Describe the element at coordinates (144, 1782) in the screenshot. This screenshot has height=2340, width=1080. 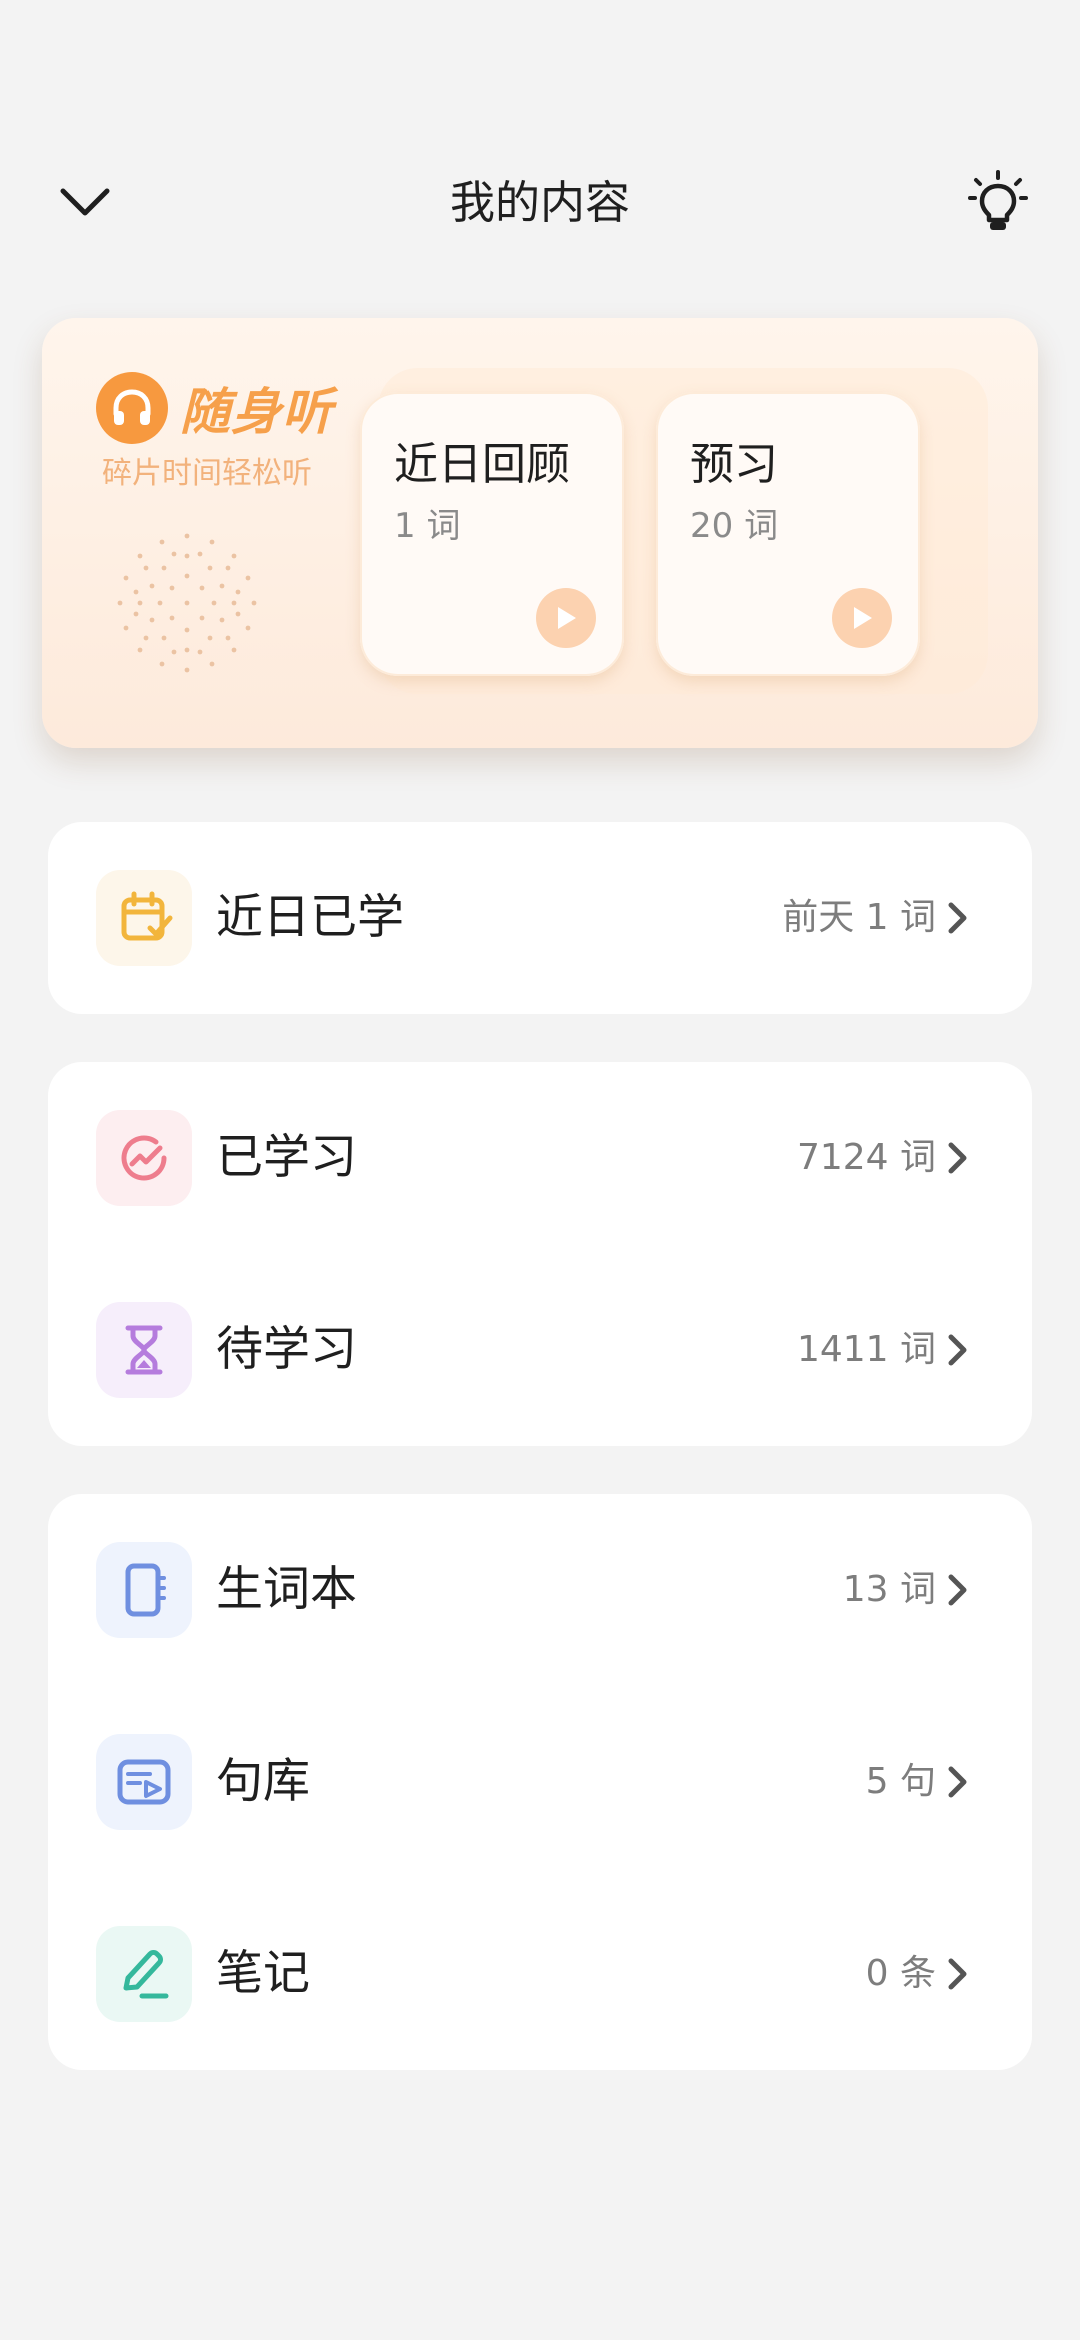
I see `sentence-card-icon` at that location.